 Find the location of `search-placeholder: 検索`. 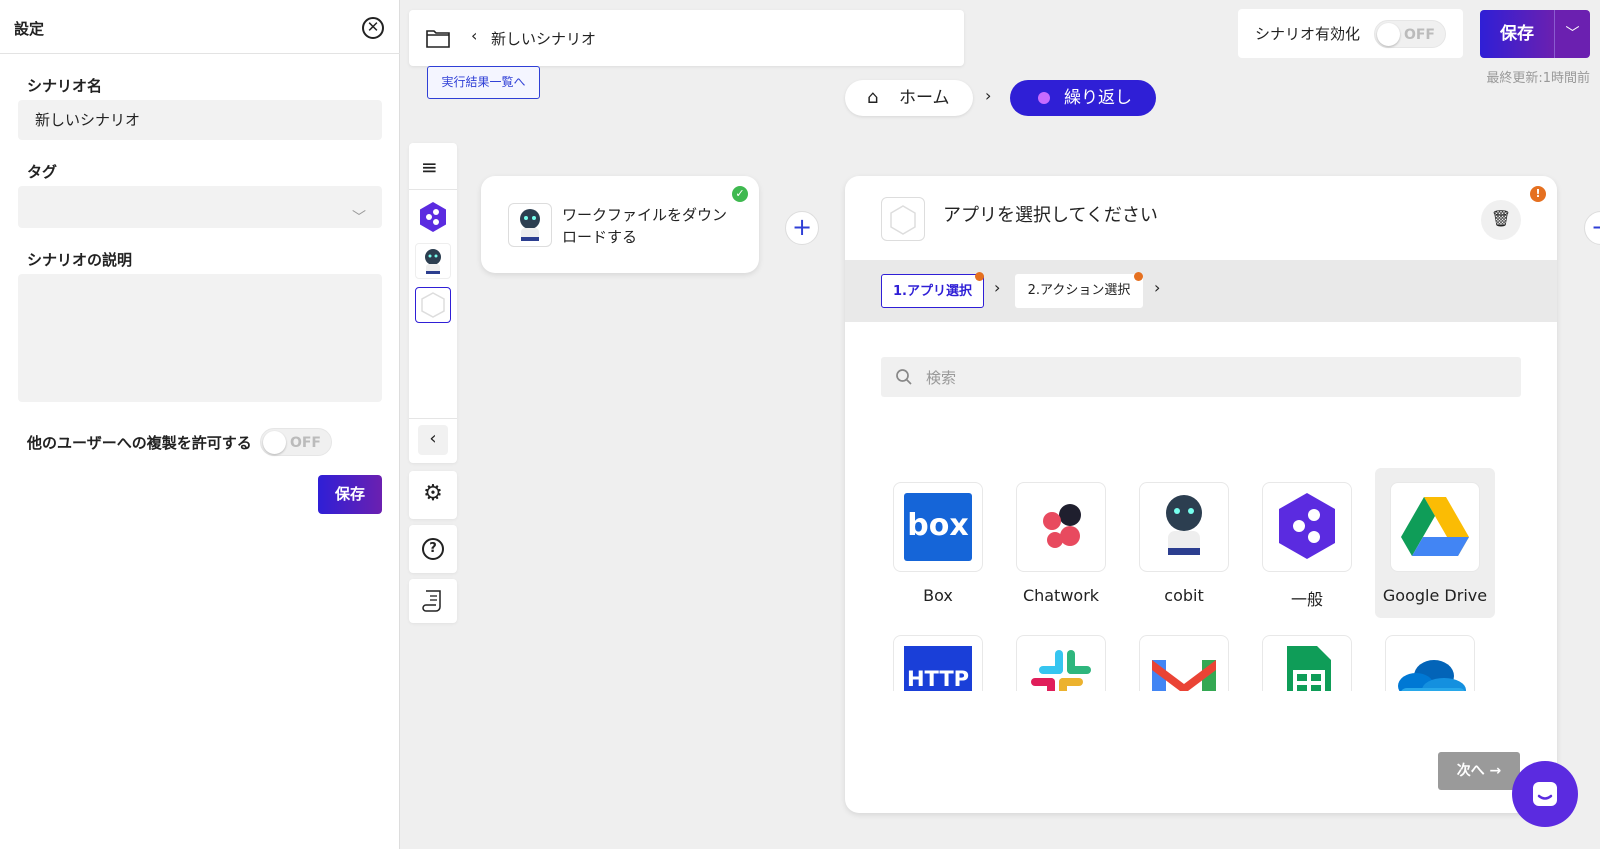

search-placeholder: 検索 is located at coordinates (941, 378).